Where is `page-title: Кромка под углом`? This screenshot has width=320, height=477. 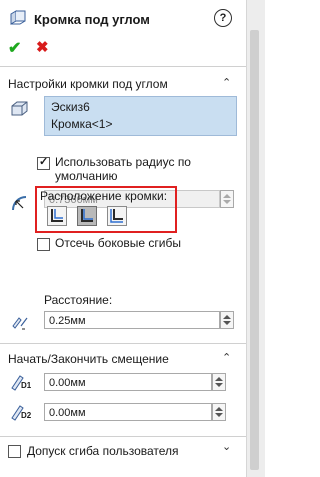 page-title: Кромка под углом is located at coordinates (92, 19).